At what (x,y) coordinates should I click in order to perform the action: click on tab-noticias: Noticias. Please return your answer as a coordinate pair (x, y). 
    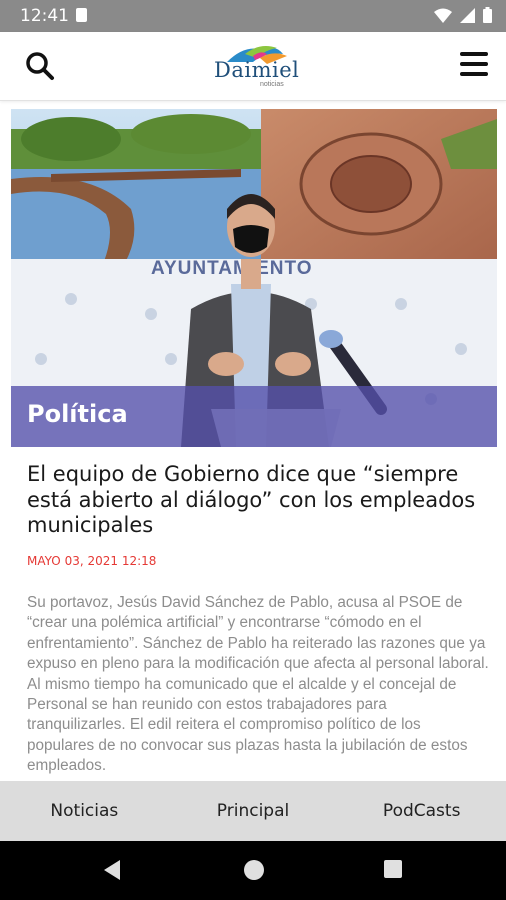
    Looking at the image, I should click on (84, 811).